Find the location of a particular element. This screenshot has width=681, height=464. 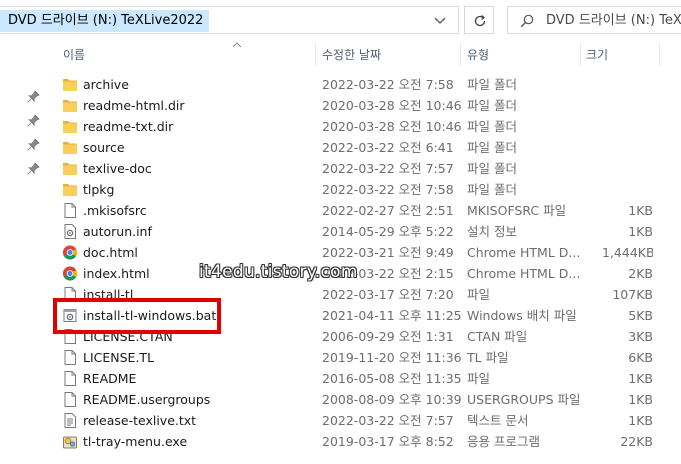

file-type: 텍스트 문서 is located at coordinates (498, 420).